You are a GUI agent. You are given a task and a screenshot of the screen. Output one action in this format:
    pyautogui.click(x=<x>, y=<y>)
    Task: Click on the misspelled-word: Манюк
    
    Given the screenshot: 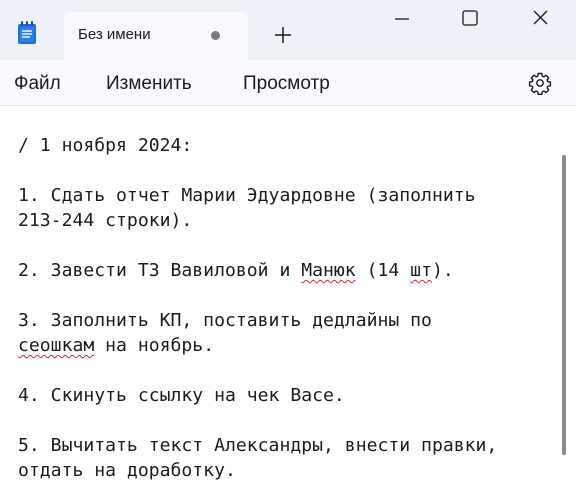 What is the action you would take?
    pyautogui.click(x=328, y=270)
    